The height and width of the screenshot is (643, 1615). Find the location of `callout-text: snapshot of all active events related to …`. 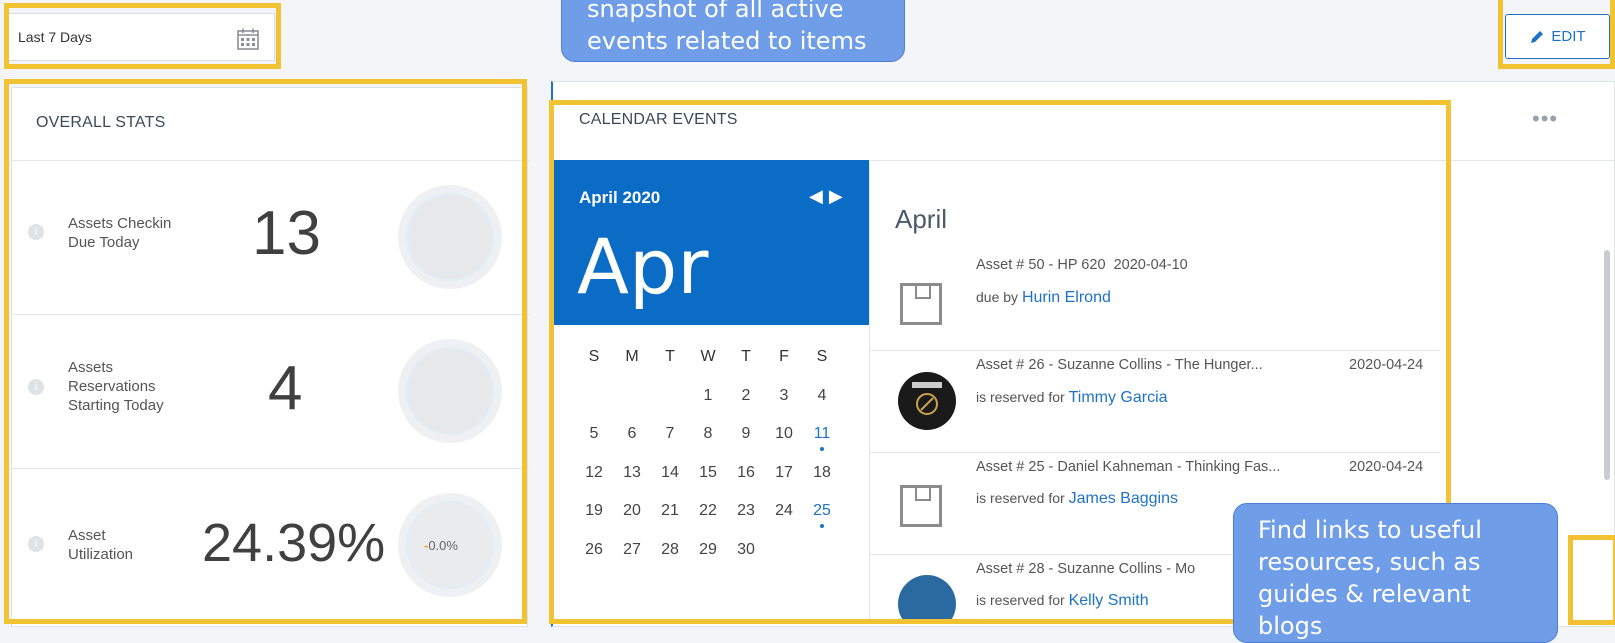

callout-text: snapshot of all active events related to … is located at coordinates (727, 27).